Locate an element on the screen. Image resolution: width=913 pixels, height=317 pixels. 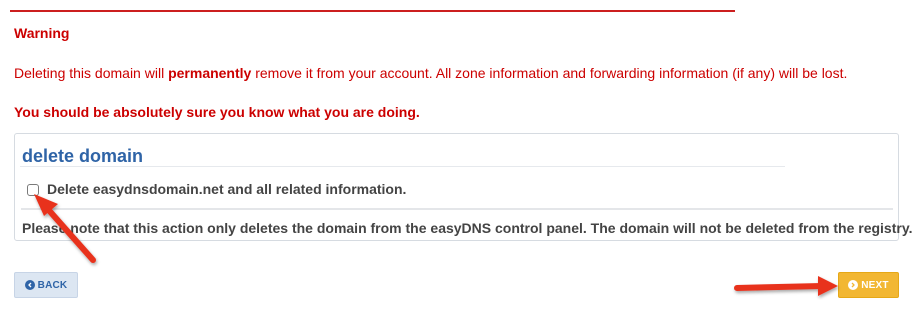
warning-message-start: Deleting this domain will is located at coordinates (91, 73).